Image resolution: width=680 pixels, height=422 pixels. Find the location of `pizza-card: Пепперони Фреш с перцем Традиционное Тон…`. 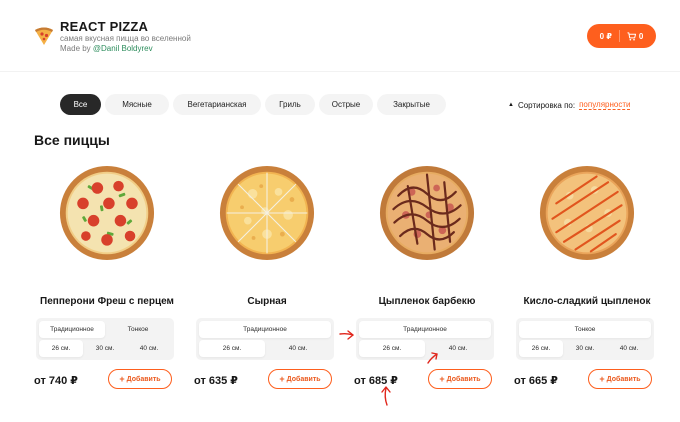

pizza-card: Пепперони Фреш с перцем Традиционное Тон… is located at coordinates (107, 277).